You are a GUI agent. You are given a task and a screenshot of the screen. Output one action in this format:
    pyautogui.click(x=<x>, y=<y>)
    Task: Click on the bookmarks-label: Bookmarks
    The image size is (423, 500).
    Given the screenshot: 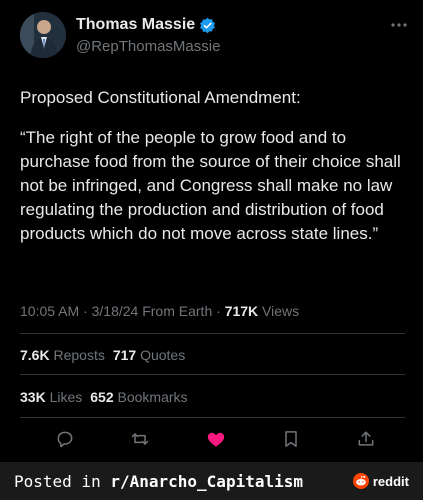 What is the action you would take?
    pyautogui.click(x=152, y=397)
    